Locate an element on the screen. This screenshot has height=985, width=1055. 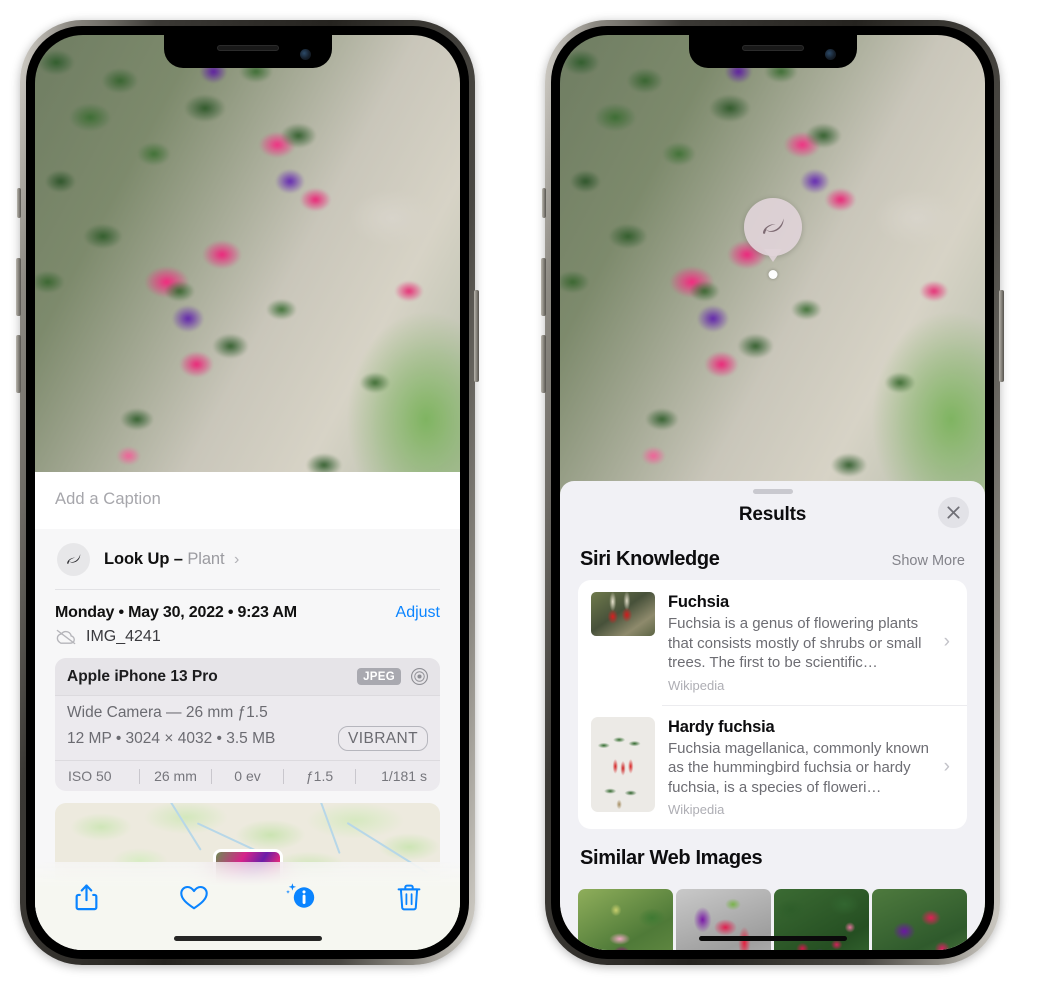
section-title: Similar Web Images is located at coordinates (671, 858).